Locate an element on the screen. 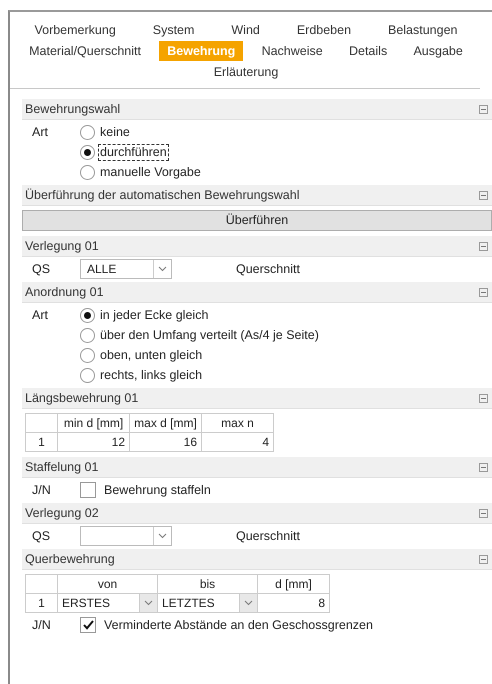 The width and height of the screenshot is (492, 684). section-title: Anordnung 01 is located at coordinates (64, 292).